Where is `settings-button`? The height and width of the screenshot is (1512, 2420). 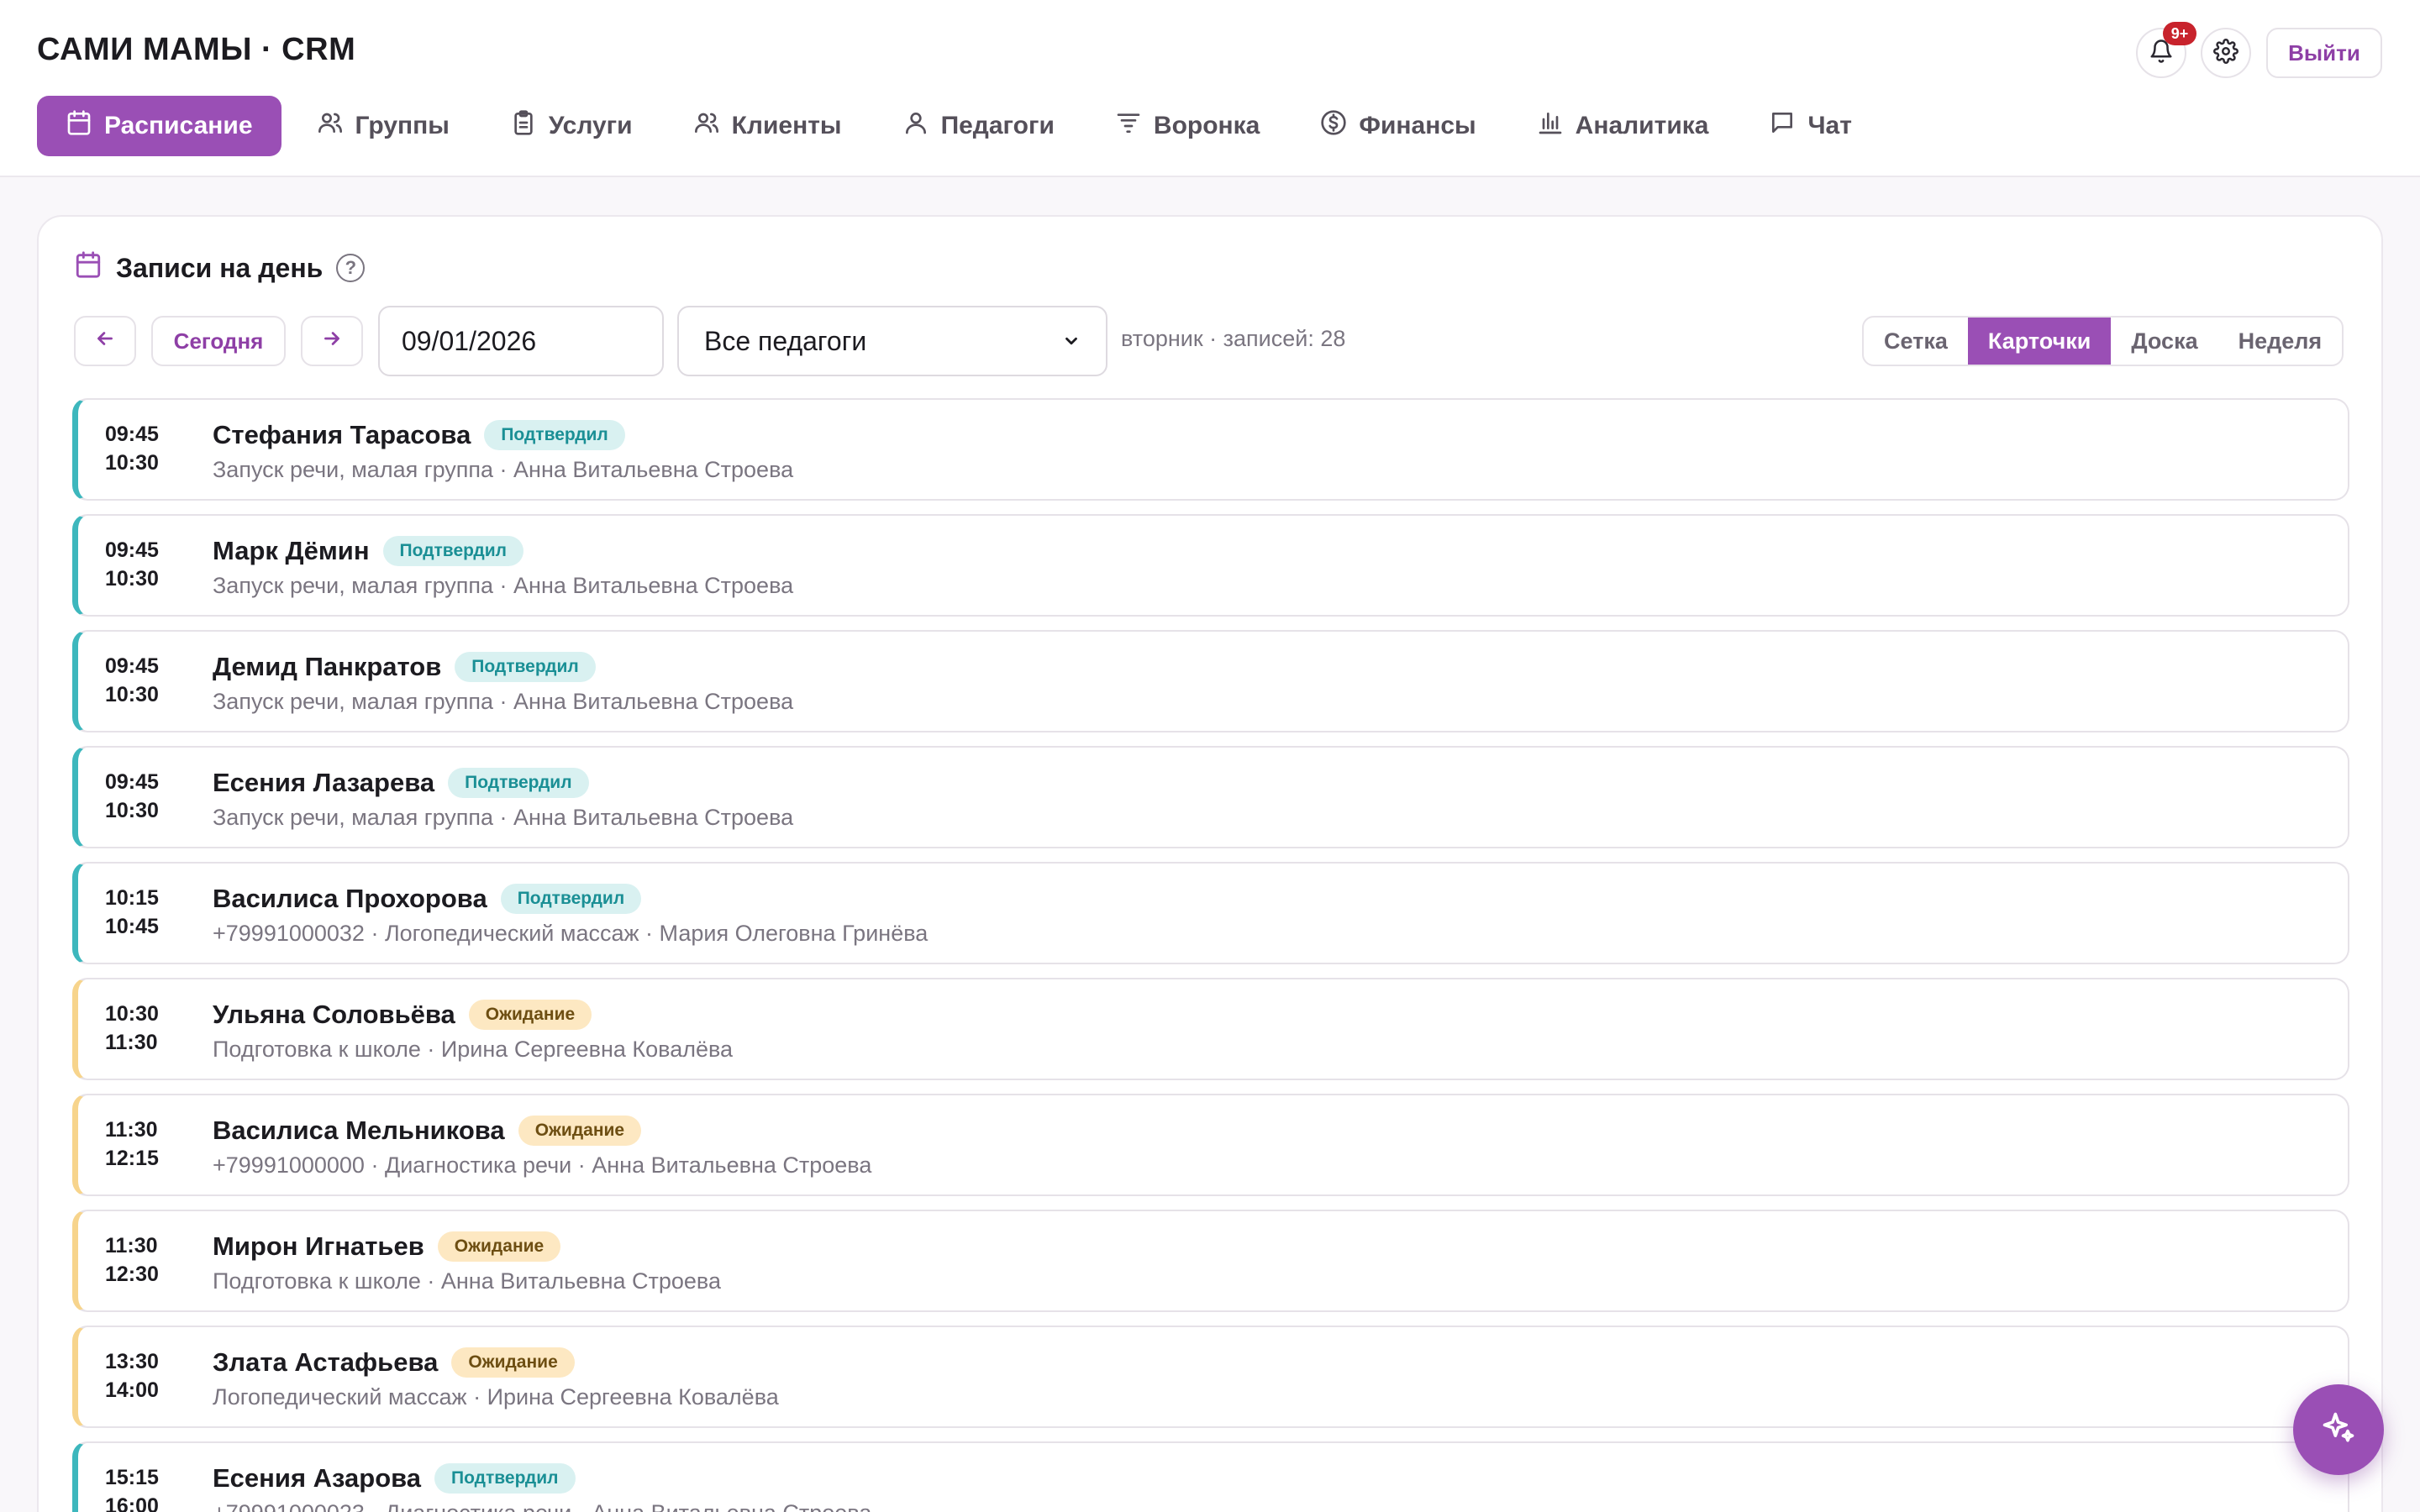
settings-button is located at coordinates (2226, 53).